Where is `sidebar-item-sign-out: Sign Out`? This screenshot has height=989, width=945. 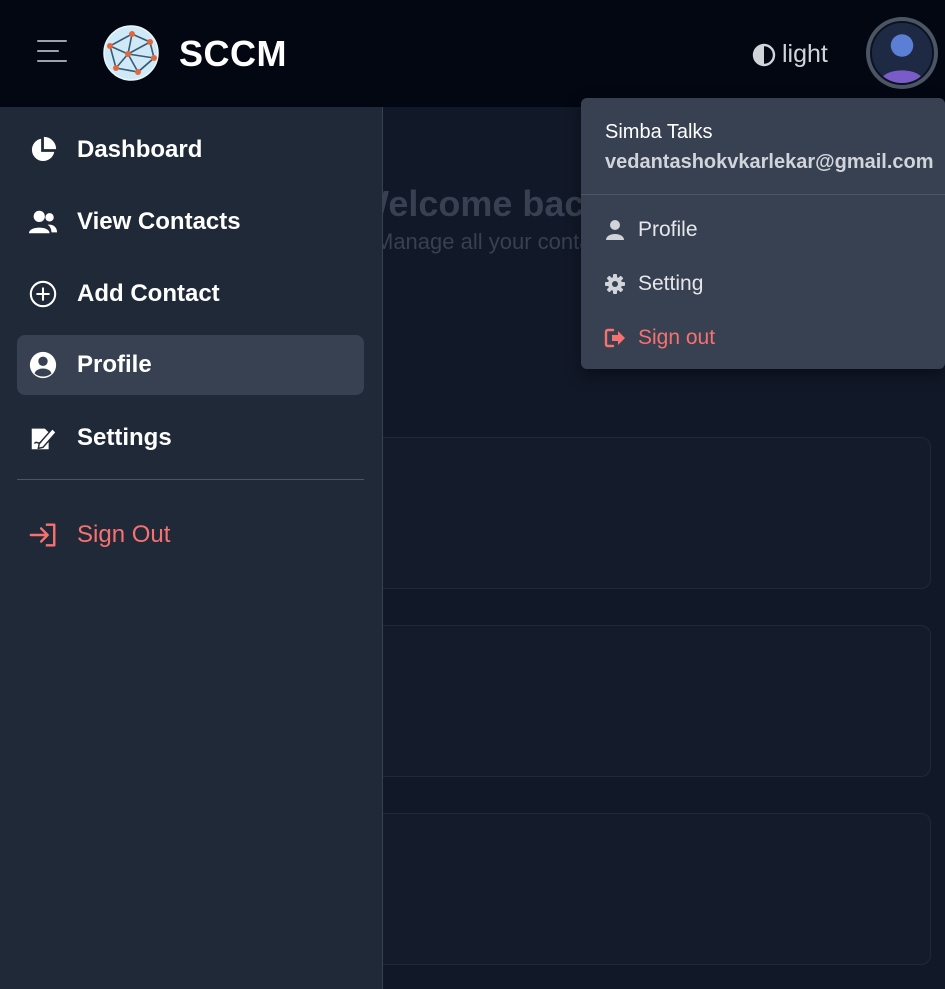 sidebar-item-sign-out: Sign Out is located at coordinates (190, 535).